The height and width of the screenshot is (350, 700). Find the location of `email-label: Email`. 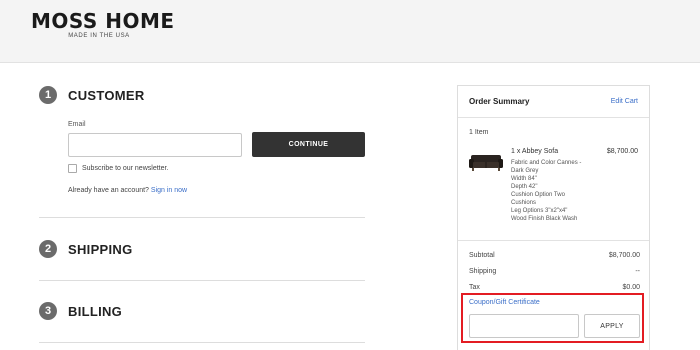

email-label: Email is located at coordinates (77, 124).